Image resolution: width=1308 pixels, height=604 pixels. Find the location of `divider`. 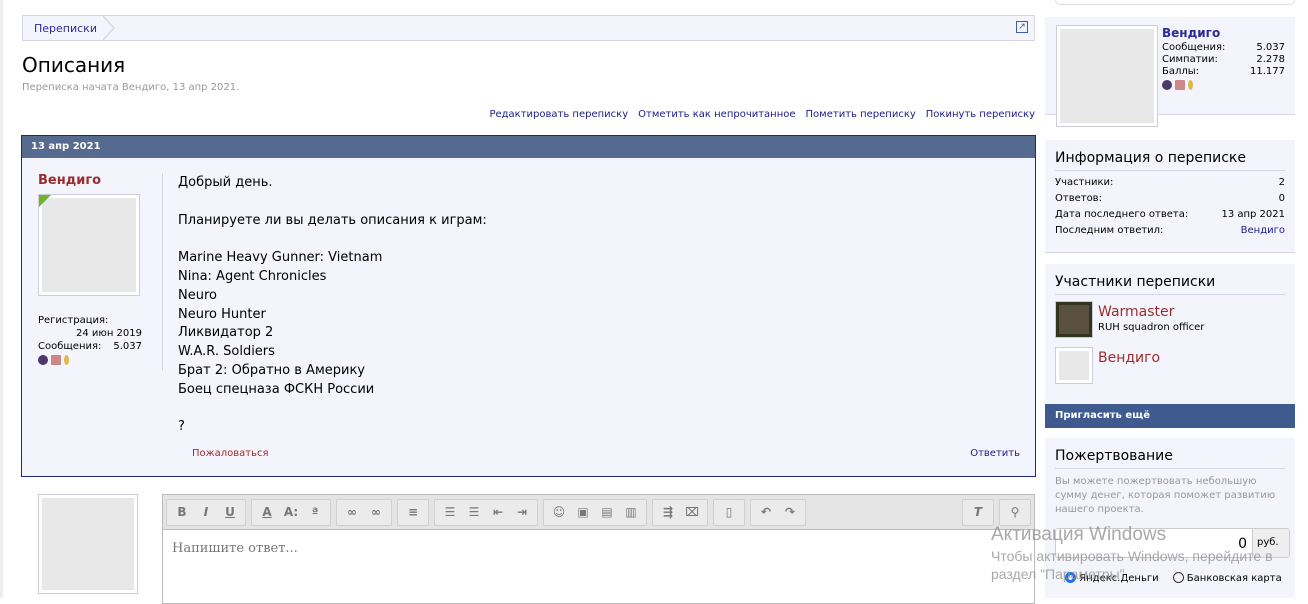

divider is located at coordinates (162, 272).